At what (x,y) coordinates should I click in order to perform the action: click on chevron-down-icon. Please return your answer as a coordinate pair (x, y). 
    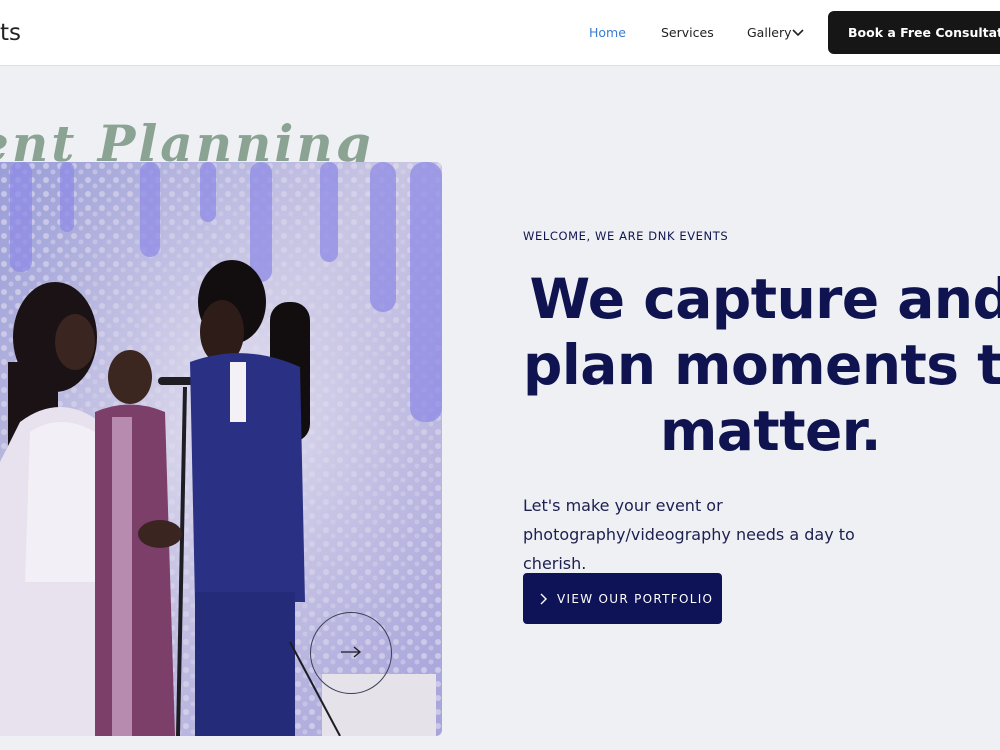
    Looking at the image, I should click on (798, 32).